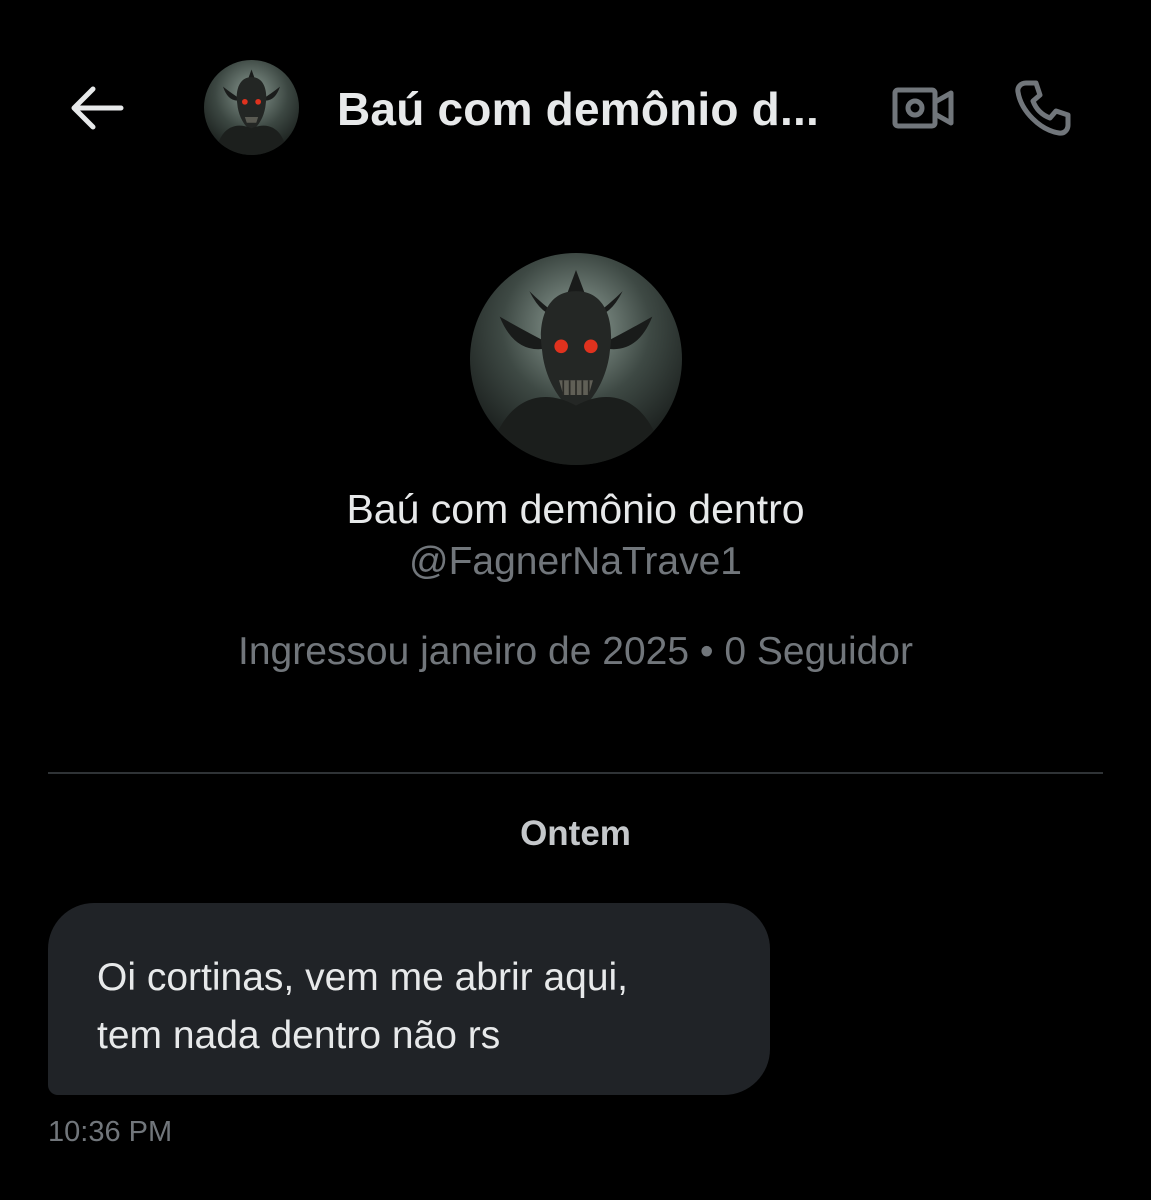  I want to click on profile-handle: @FagnerNaTrave1, so click(575, 562).